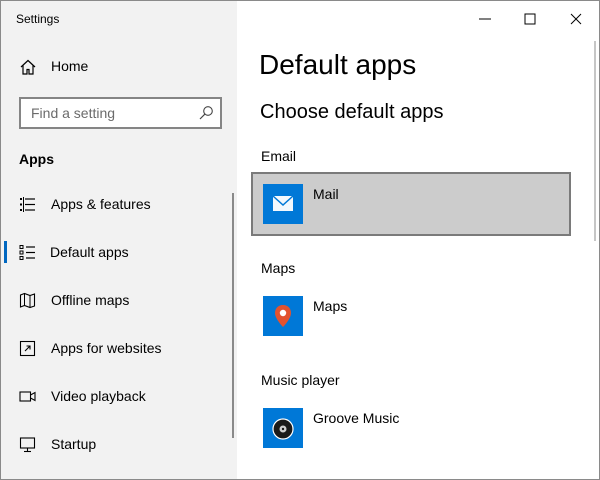  I want to click on sidebar-item-label: Apps for websites, so click(106, 348).